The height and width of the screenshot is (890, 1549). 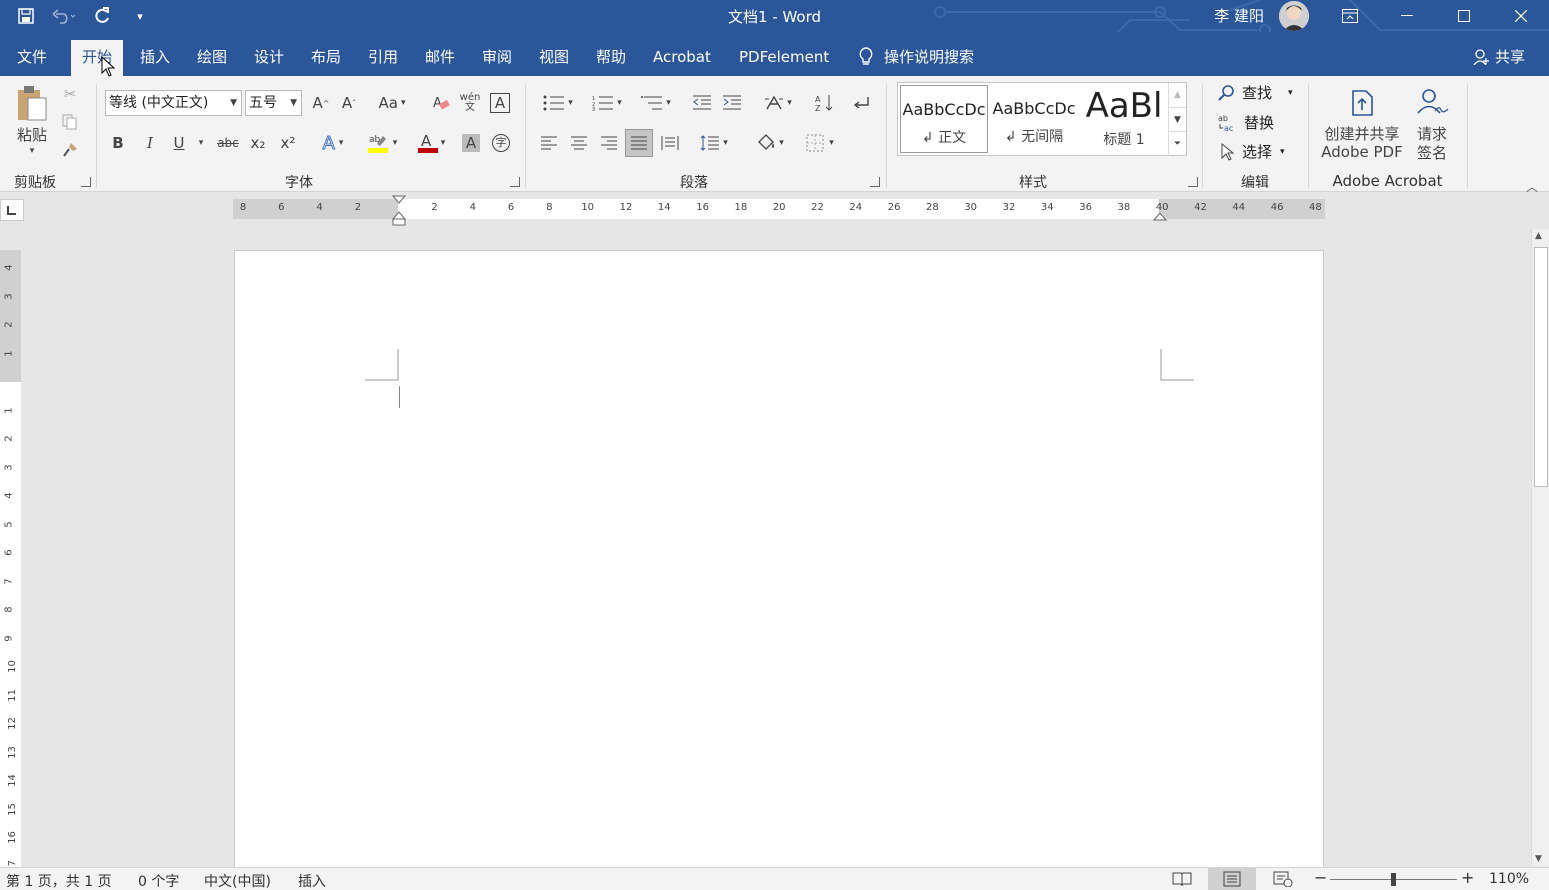 I want to click on replace-button: ab ac 替换, so click(x=1246, y=122).